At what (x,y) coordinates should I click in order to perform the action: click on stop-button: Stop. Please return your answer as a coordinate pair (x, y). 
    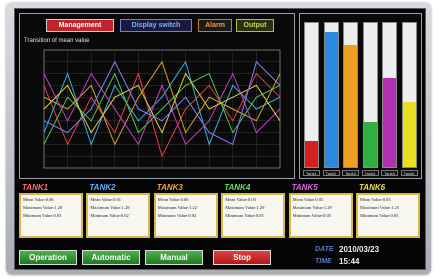
    Looking at the image, I should click on (242, 257).